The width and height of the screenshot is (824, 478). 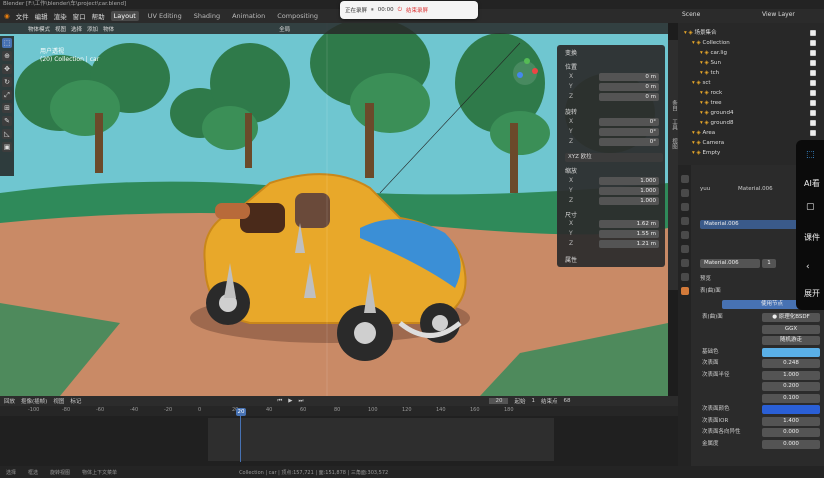 I want to click on modifier-tab-icon, so click(x=684, y=263).